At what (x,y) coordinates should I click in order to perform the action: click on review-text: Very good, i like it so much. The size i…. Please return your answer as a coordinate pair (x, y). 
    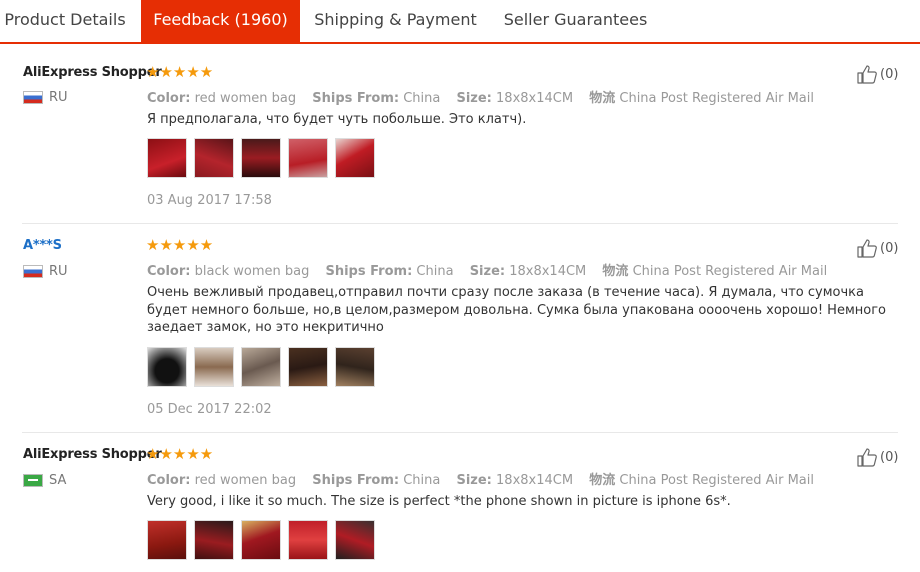
    Looking at the image, I should click on (439, 501).